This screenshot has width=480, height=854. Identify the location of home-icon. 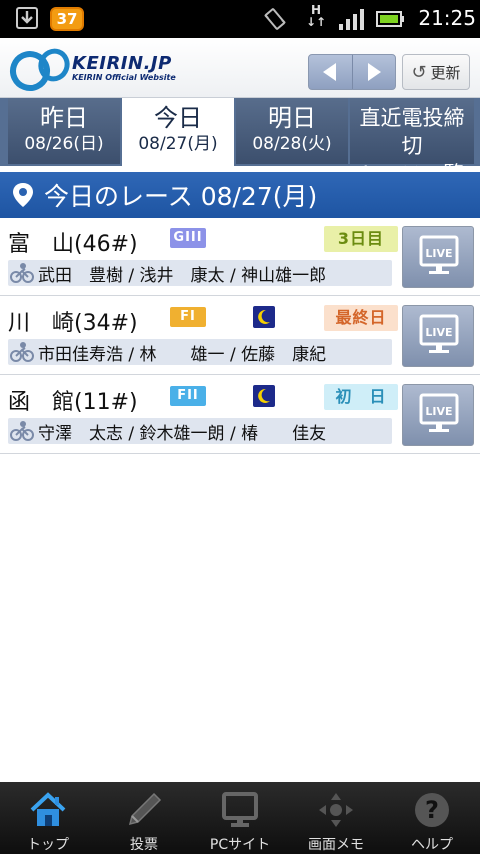
(48, 809).